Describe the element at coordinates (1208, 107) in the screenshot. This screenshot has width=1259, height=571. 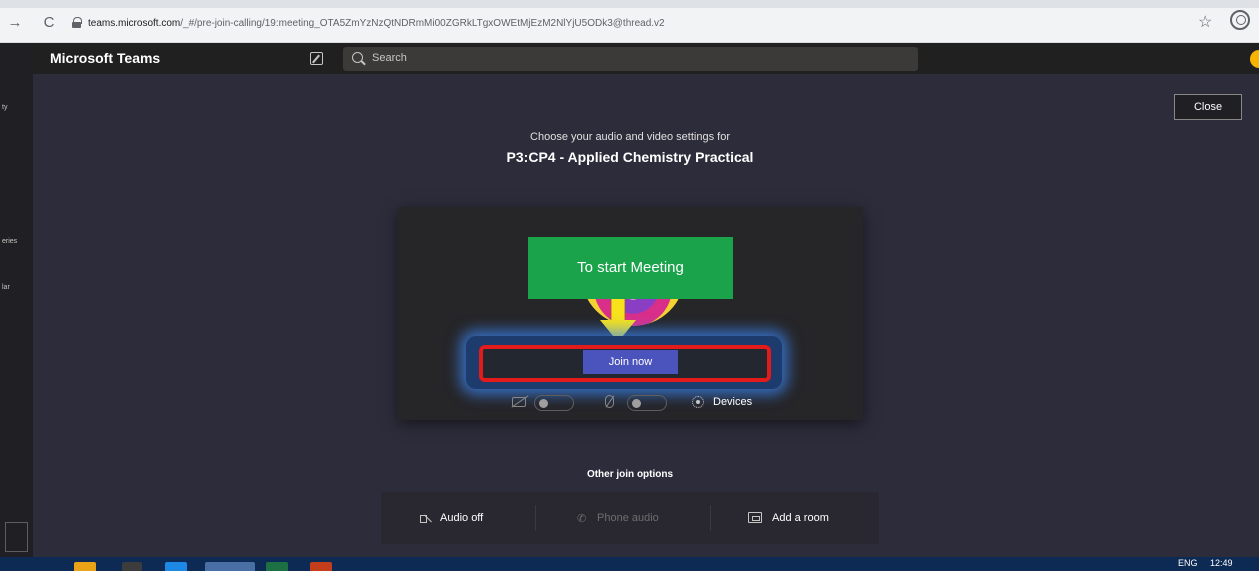
I see `close-button: Close` at that location.